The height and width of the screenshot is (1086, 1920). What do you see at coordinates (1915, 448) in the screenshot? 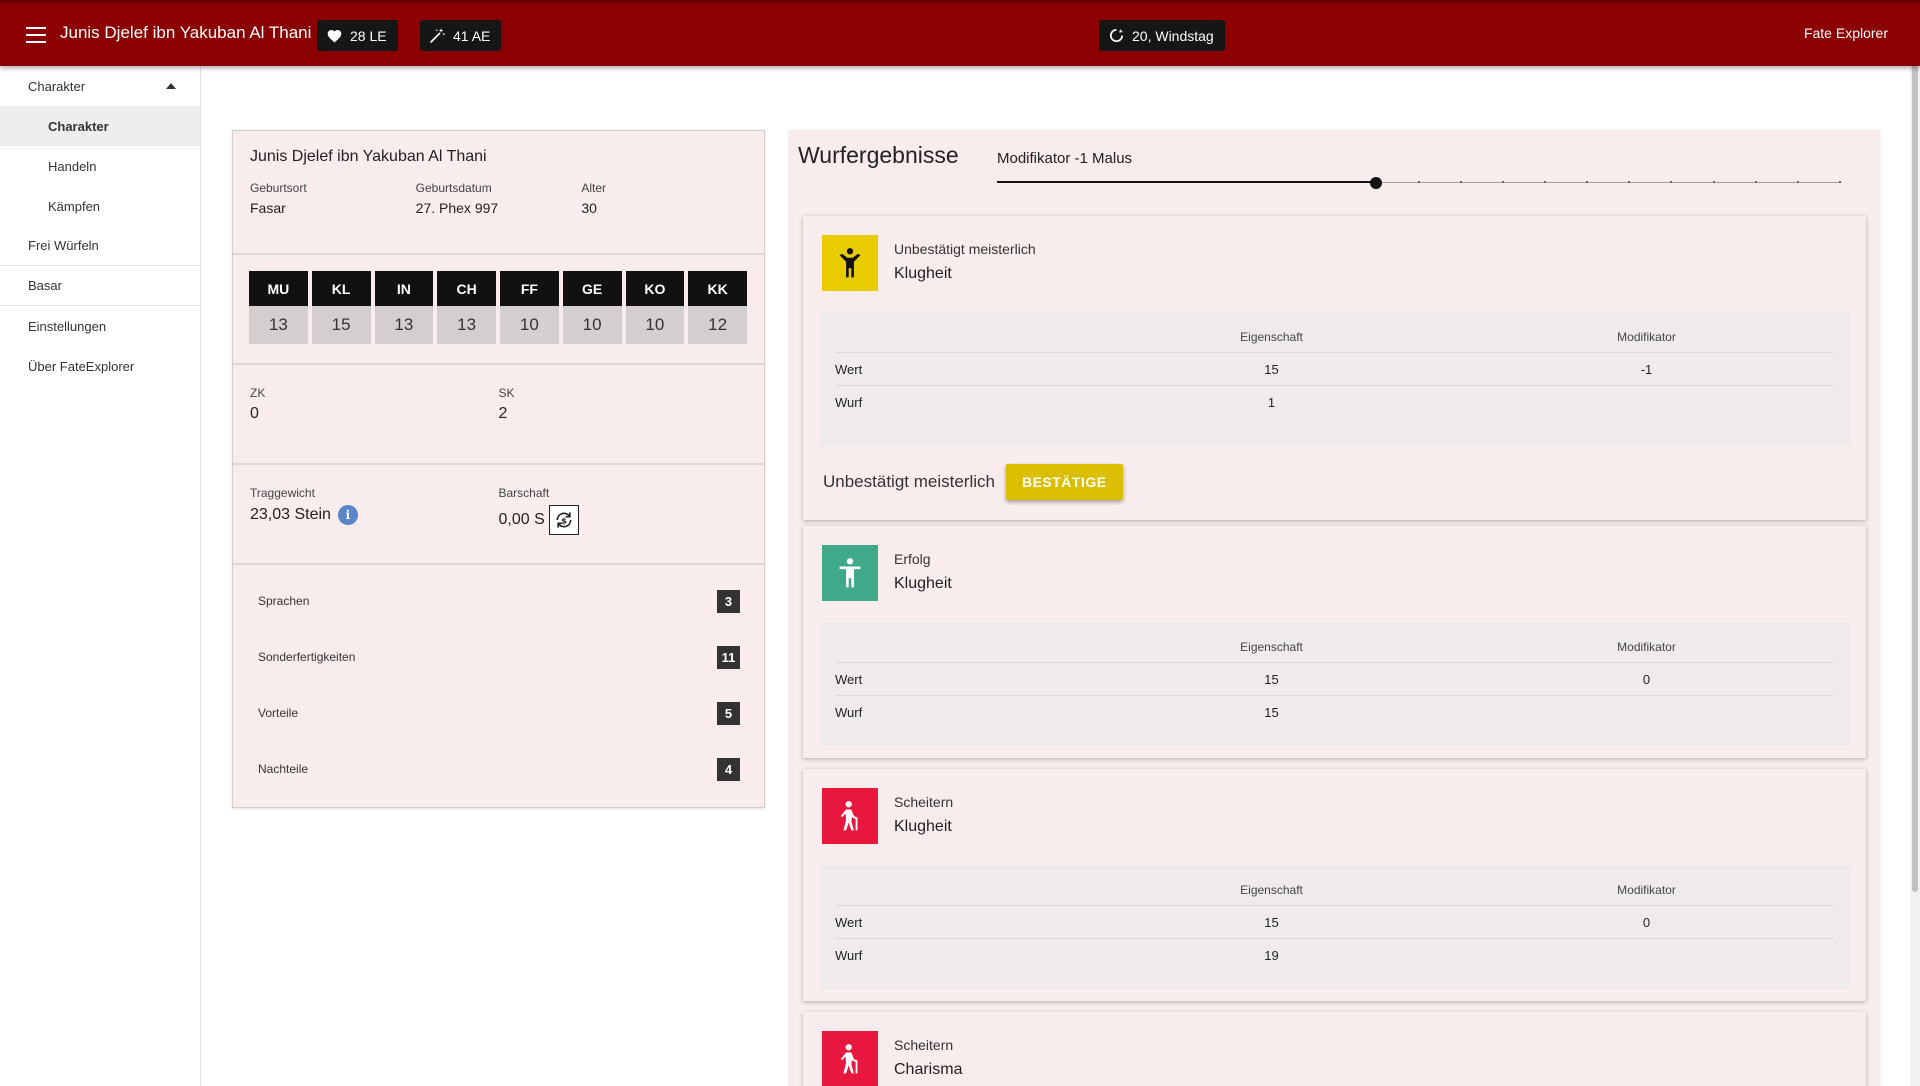
I see `scrollbar-thumb` at bounding box center [1915, 448].